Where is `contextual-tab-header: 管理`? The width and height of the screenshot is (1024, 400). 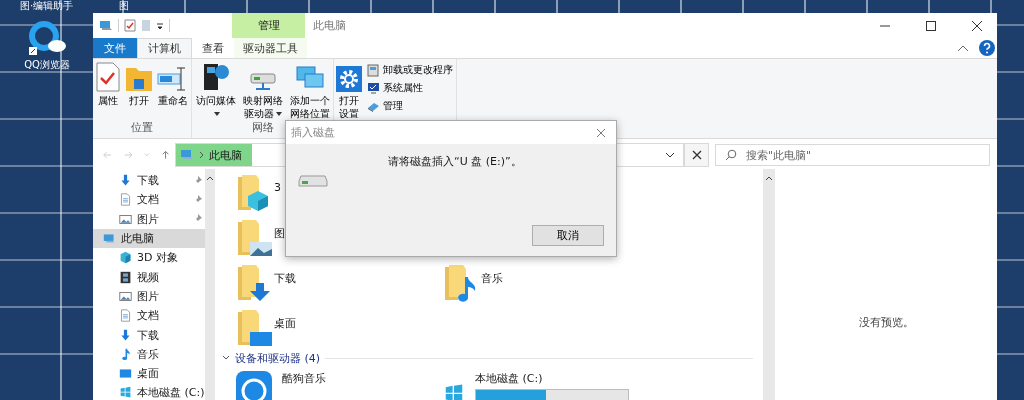
contextual-tab-header: 管理 is located at coordinates (268, 25).